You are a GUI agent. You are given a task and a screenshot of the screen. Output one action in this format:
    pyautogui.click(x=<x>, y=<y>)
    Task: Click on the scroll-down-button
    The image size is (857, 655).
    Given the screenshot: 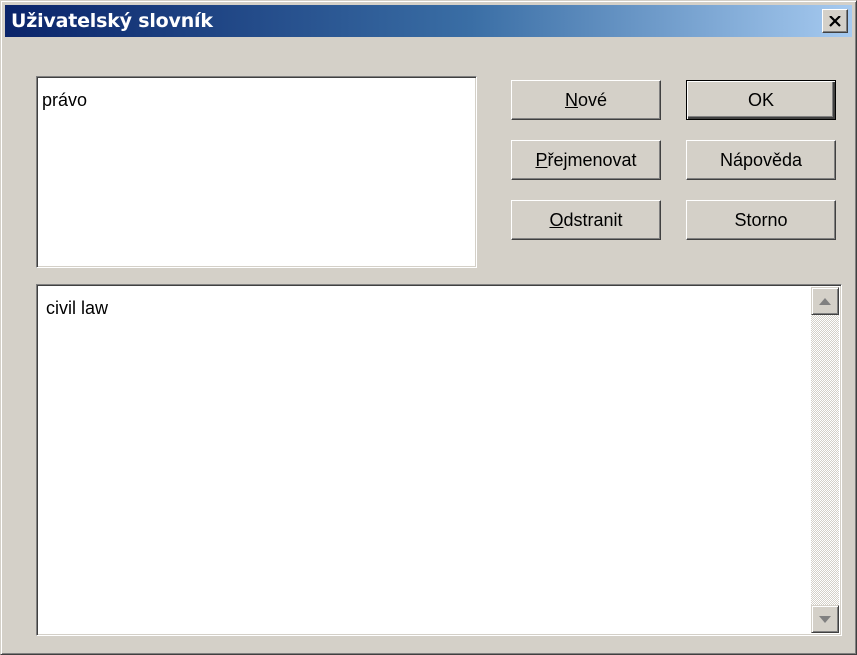 What is the action you would take?
    pyautogui.click(x=825, y=619)
    